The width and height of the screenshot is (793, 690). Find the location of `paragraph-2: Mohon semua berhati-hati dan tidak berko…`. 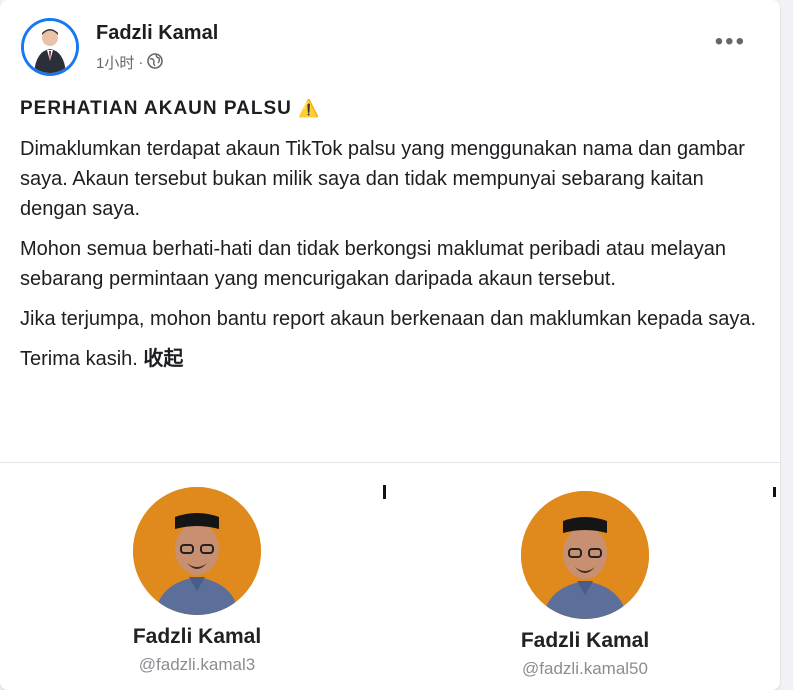

paragraph-2: Mohon semua berhati-hati dan tidak berko… is located at coordinates (373, 264).